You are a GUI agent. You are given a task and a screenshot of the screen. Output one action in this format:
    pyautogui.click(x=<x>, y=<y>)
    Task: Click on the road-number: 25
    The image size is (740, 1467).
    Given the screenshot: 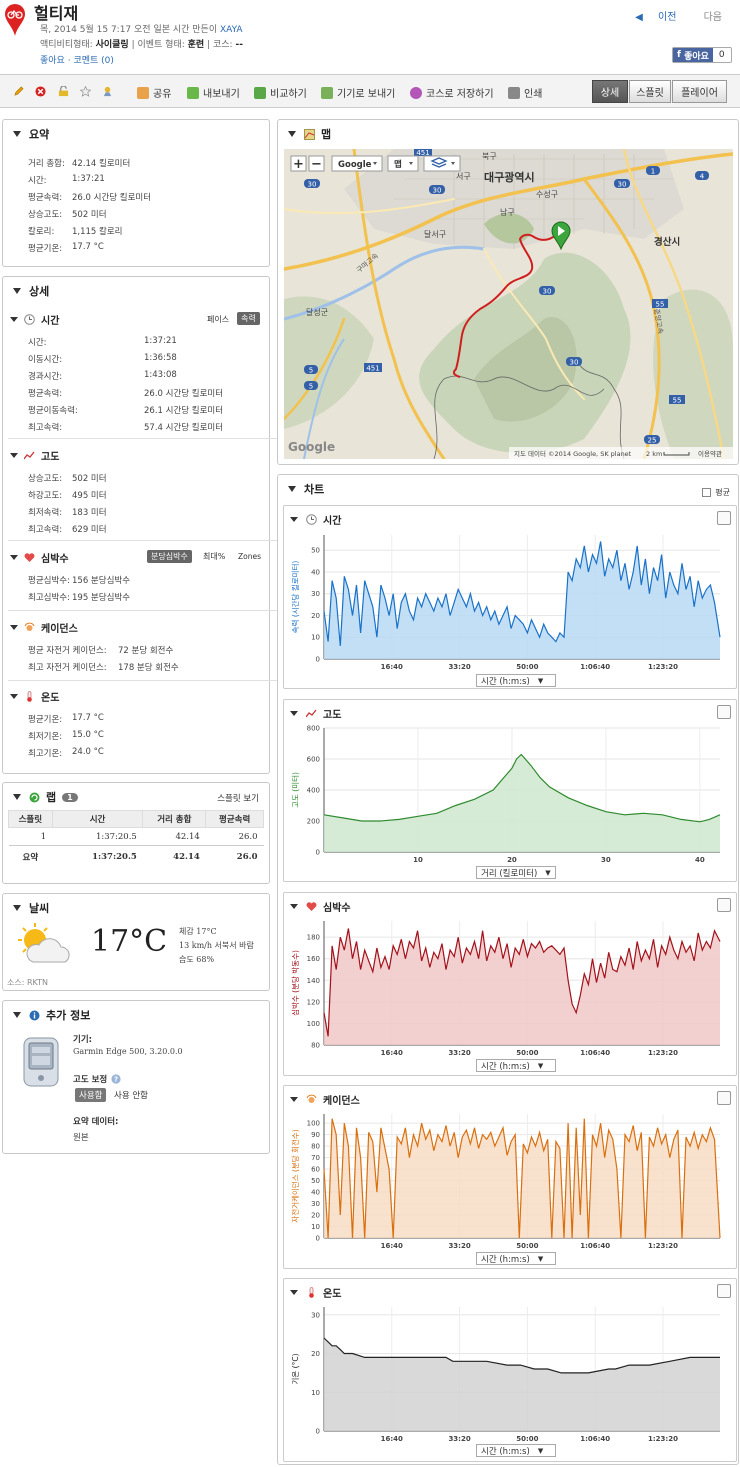 What is the action you would take?
    pyautogui.click(x=652, y=441)
    